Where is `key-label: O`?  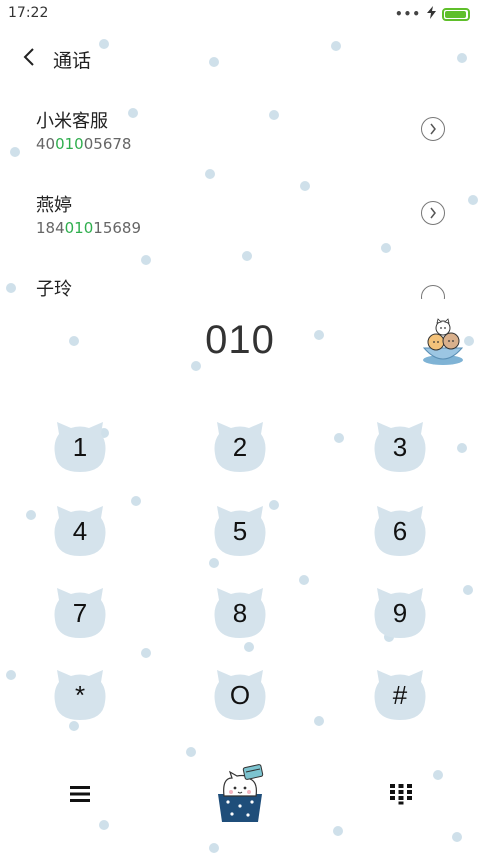 key-label: O is located at coordinates (240, 695).